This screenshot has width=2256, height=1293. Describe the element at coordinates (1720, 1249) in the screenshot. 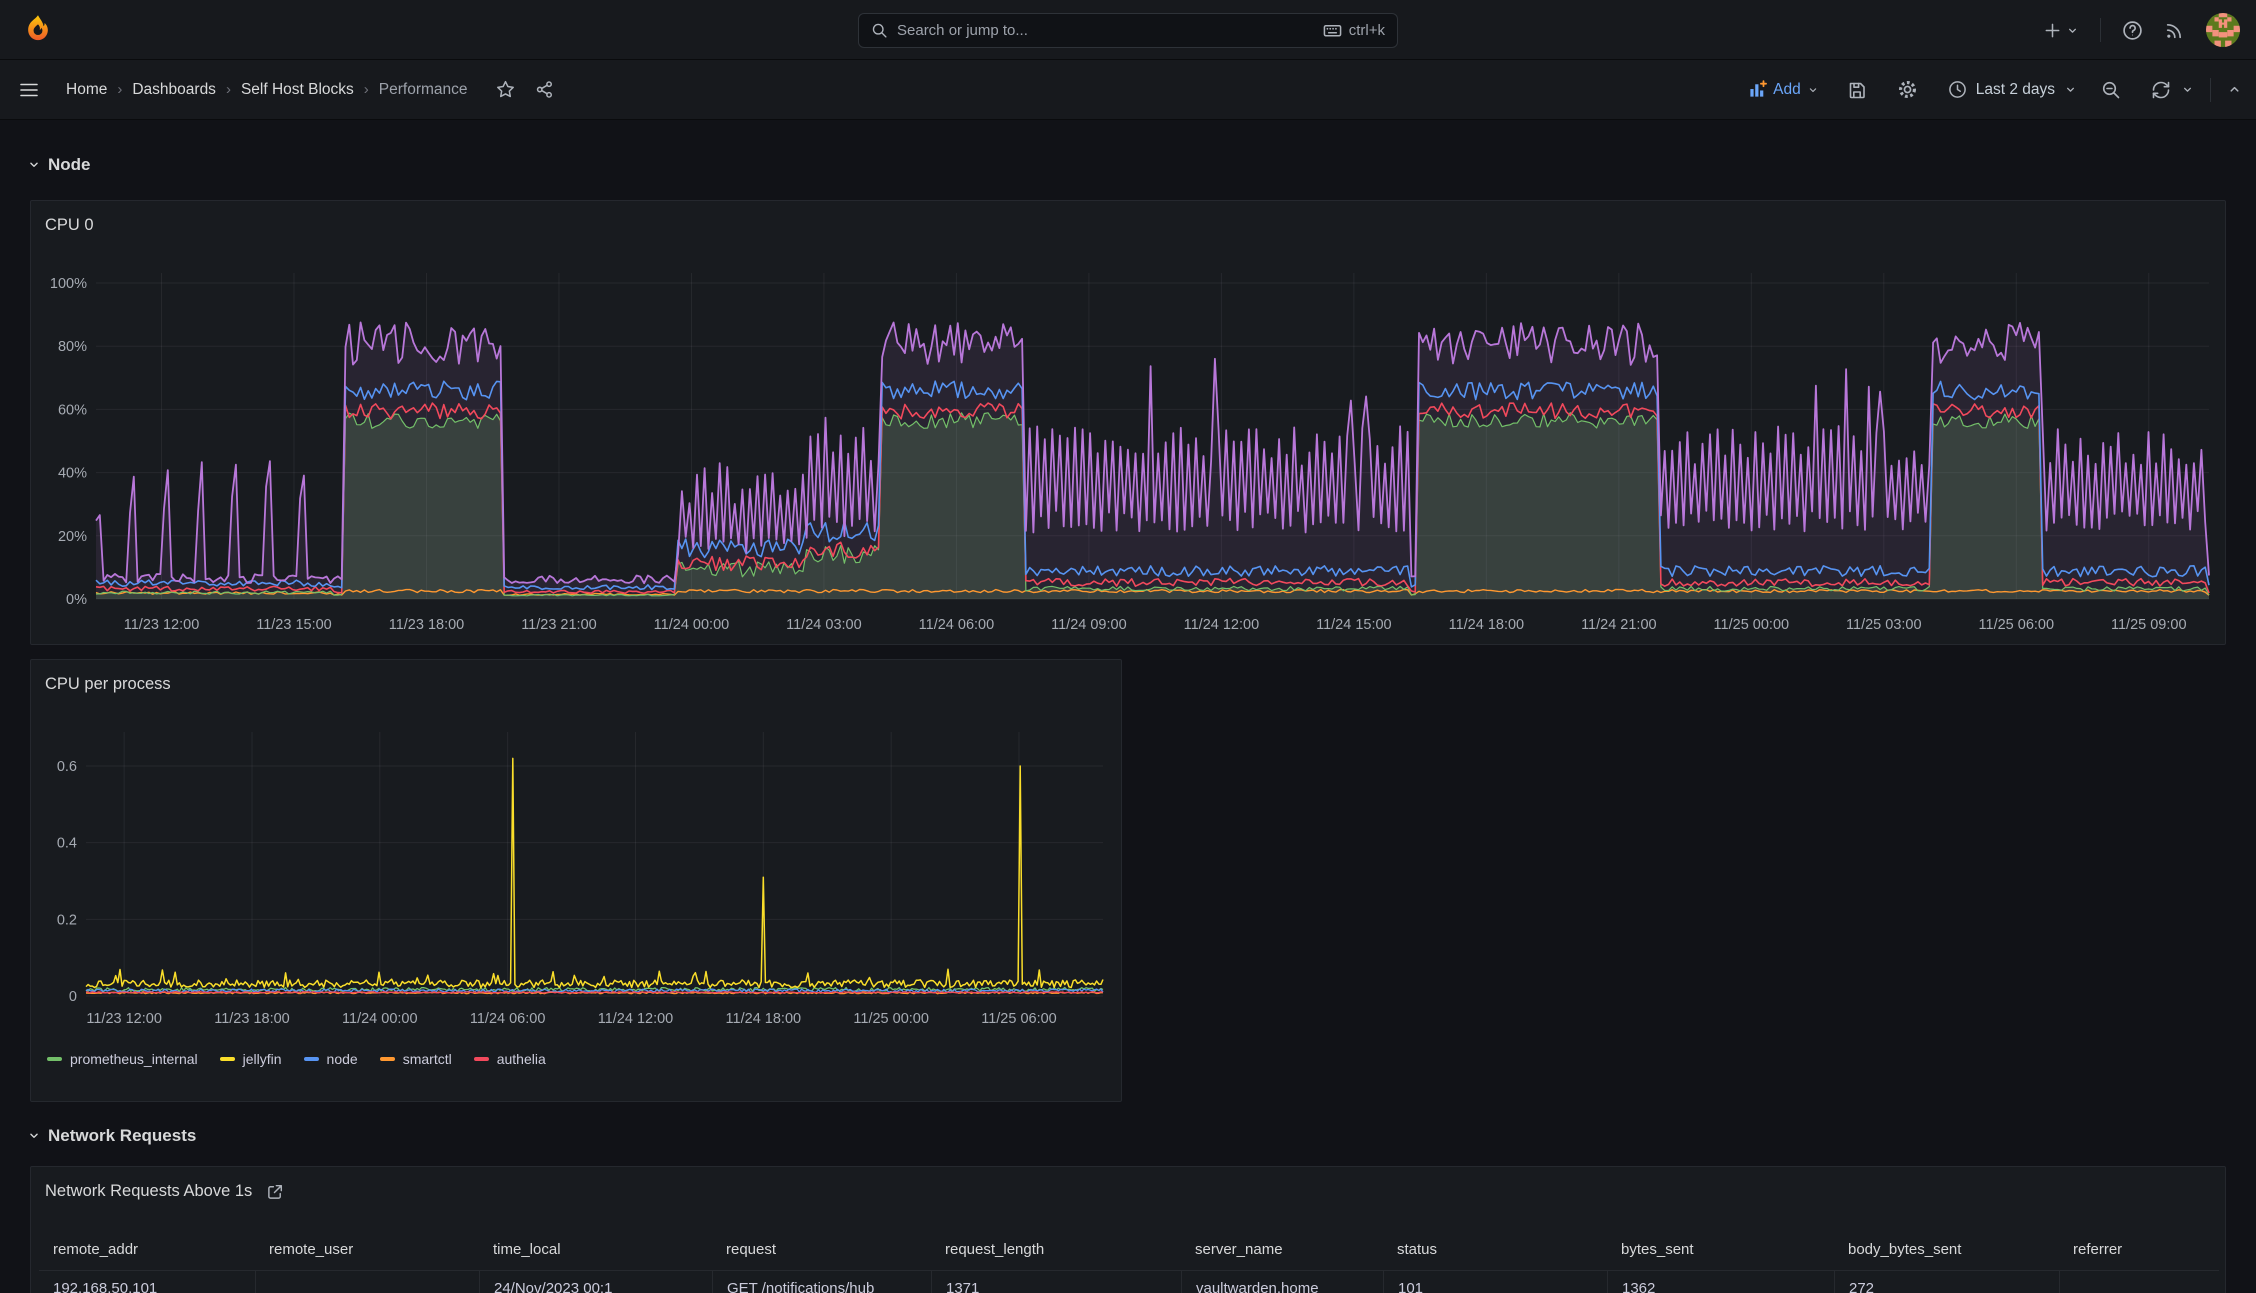

I see `table-header-bytes_sent: bytes_sent` at that location.